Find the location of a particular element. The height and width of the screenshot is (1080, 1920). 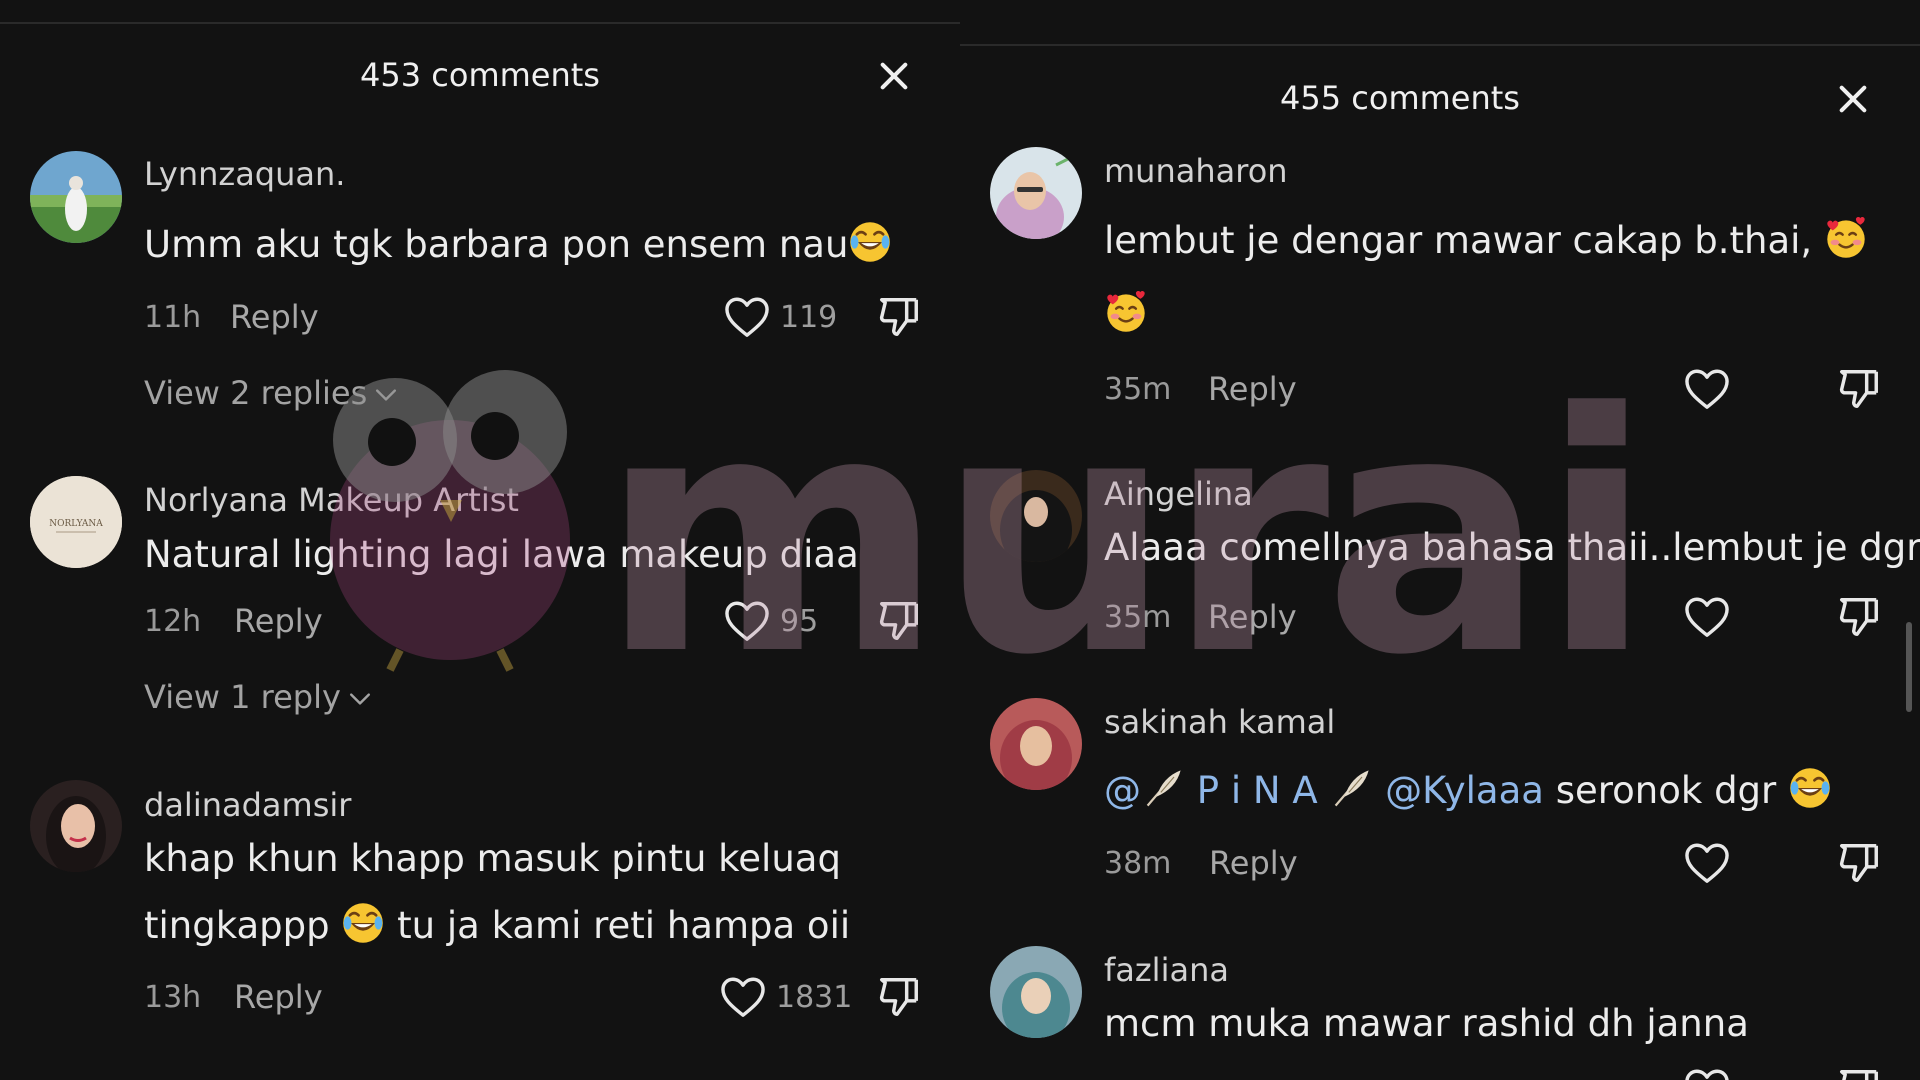

comment-time: 12h is located at coordinates (173, 621).